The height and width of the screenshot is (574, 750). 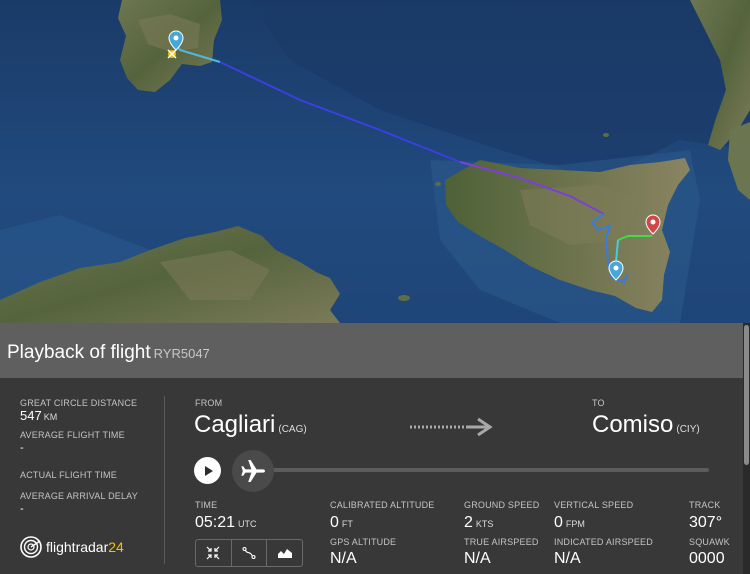 I want to click on panel-title-text: Playback of flight, so click(x=79, y=352).